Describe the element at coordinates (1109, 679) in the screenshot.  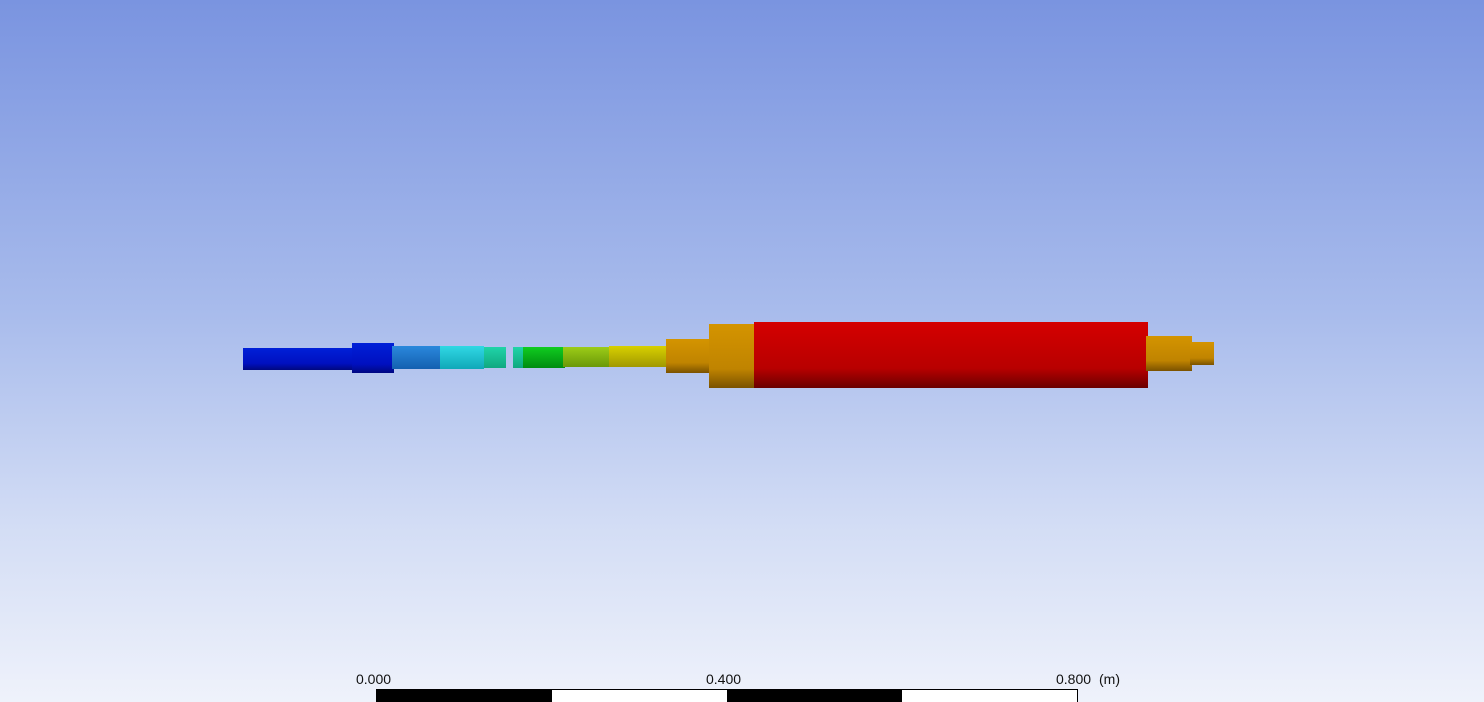
I see `scale-unit-label: (m)` at that location.